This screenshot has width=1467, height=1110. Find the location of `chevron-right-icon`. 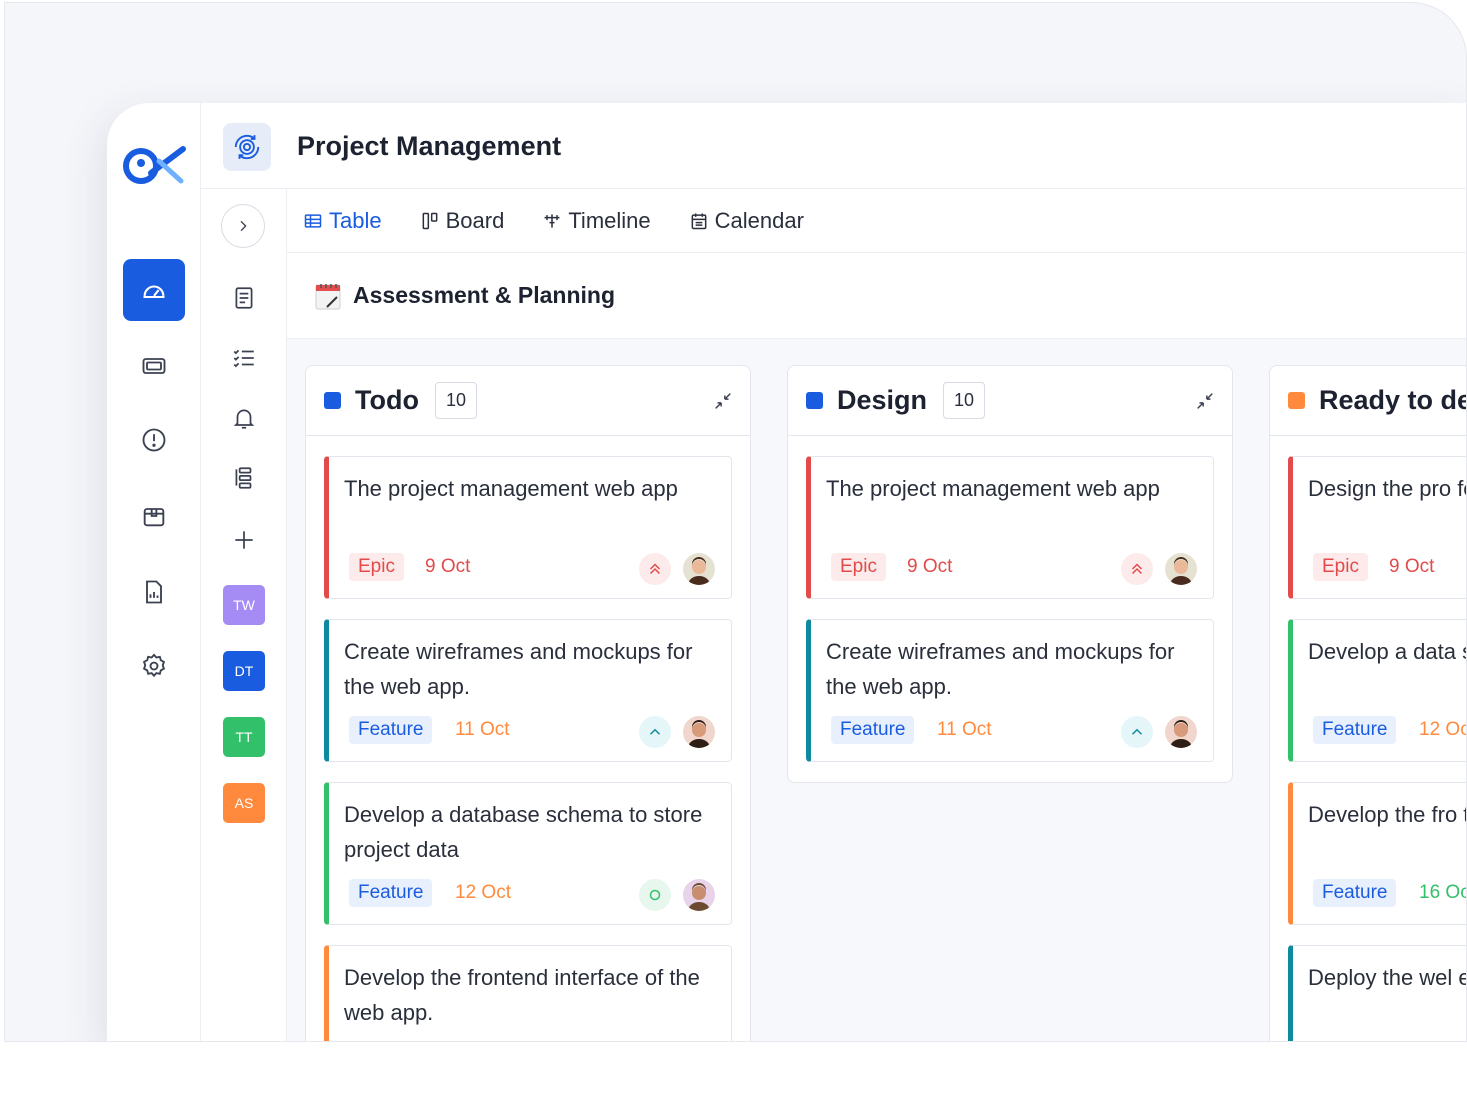

chevron-right-icon is located at coordinates (243, 226).